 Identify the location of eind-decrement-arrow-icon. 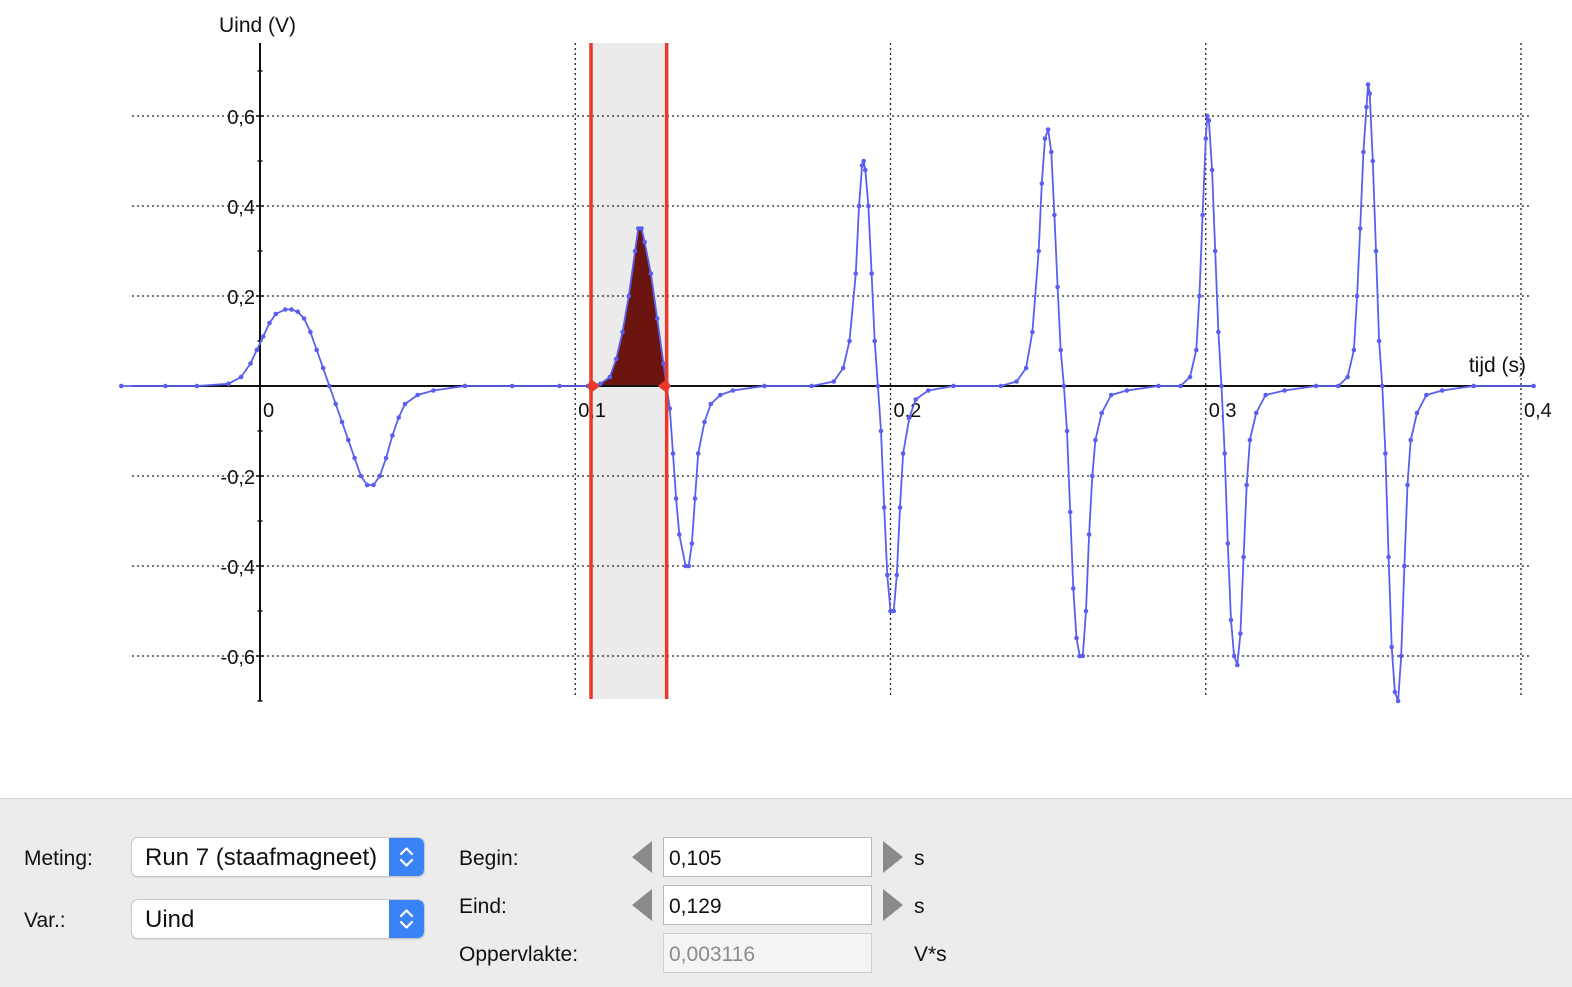
(642, 905).